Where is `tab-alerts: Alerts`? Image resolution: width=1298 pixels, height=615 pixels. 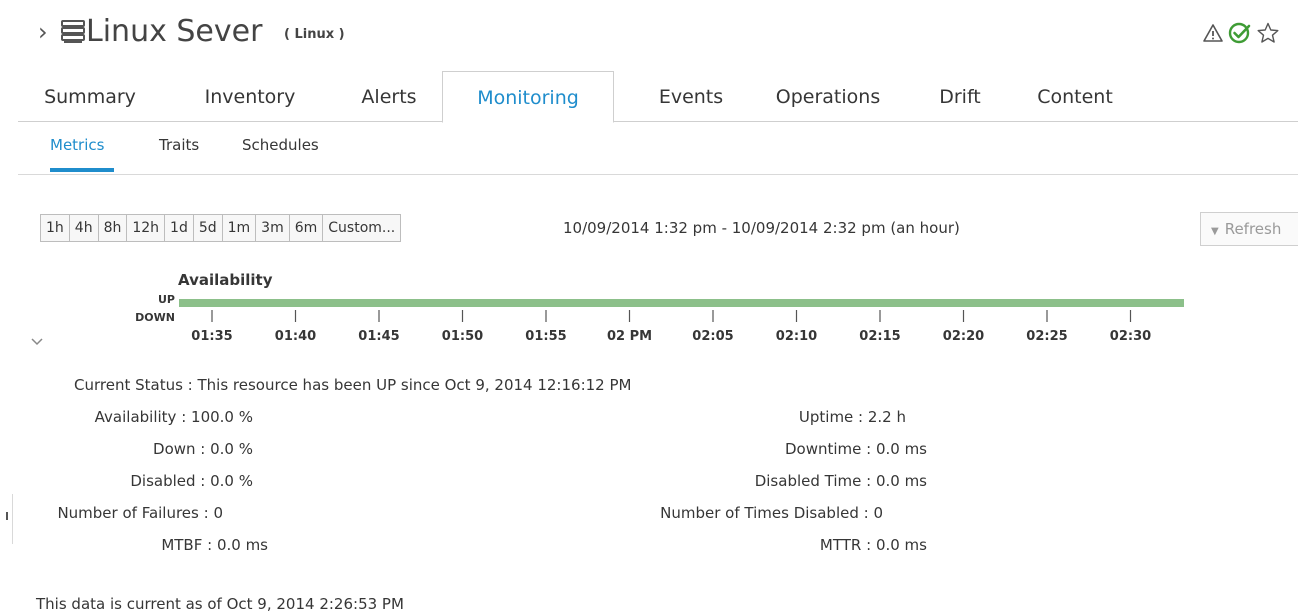
tab-alerts: Alerts is located at coordinates (389, 96).